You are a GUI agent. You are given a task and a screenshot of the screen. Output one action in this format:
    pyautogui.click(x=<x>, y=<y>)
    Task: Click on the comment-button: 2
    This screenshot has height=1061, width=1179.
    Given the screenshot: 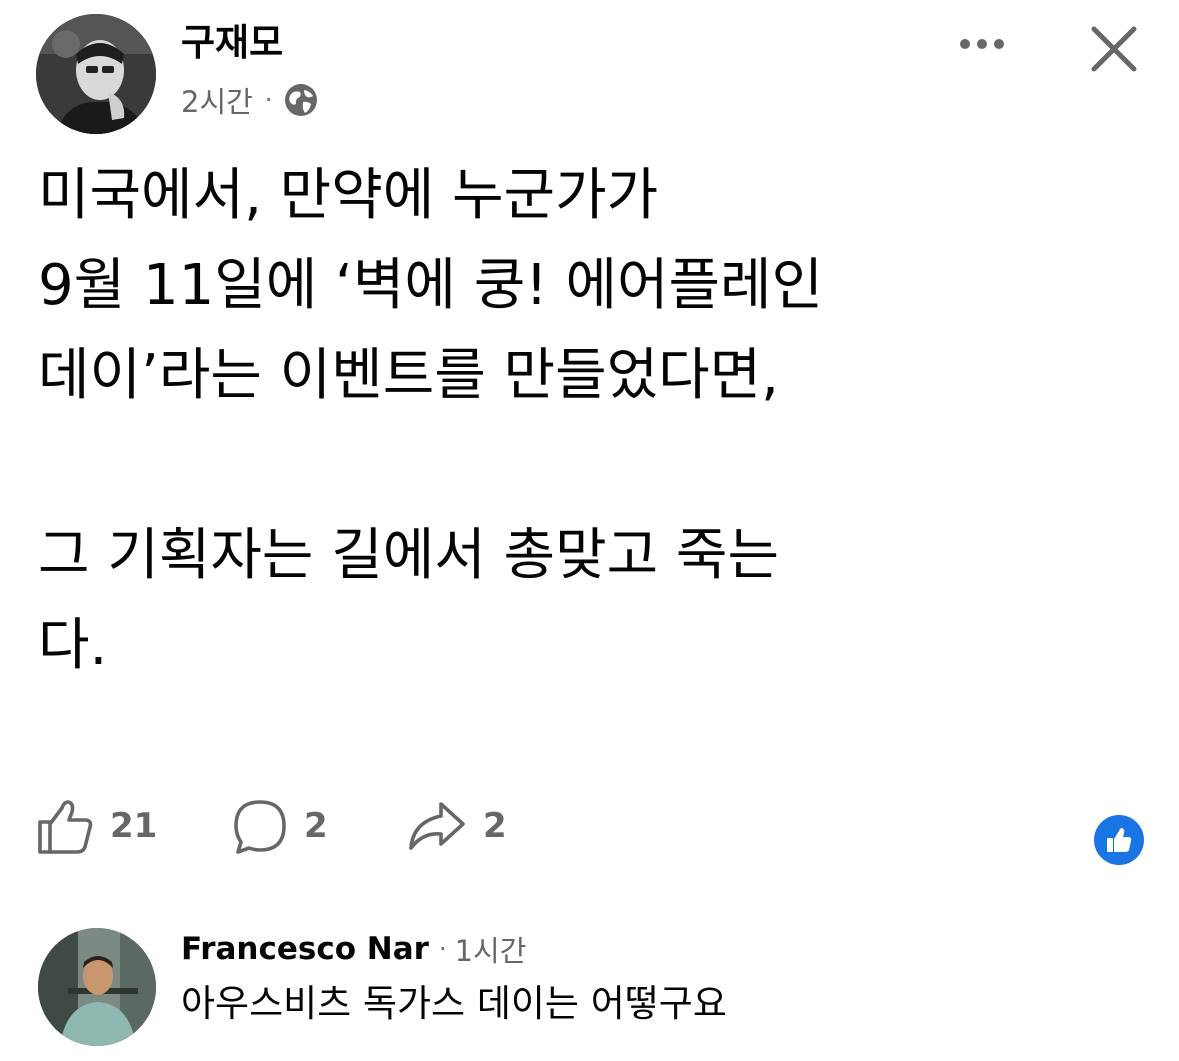 What is the action you would take?
    pyautogui.click(x=279, y=826)
    